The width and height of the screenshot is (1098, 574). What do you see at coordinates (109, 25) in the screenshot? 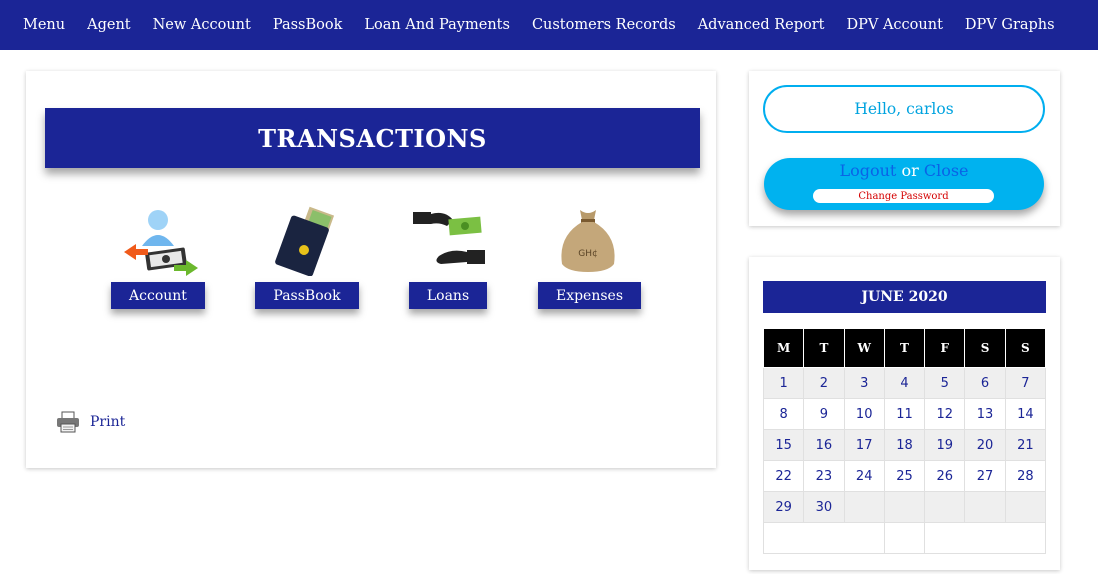
I see `nav-agent: Agent` at bounding box center [109, 25].